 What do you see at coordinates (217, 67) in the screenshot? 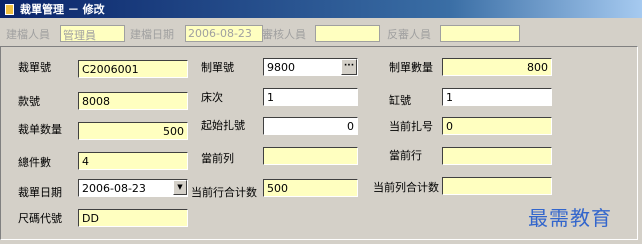
I see `make-no-label: 制單號` at bounding box center [217, 67].